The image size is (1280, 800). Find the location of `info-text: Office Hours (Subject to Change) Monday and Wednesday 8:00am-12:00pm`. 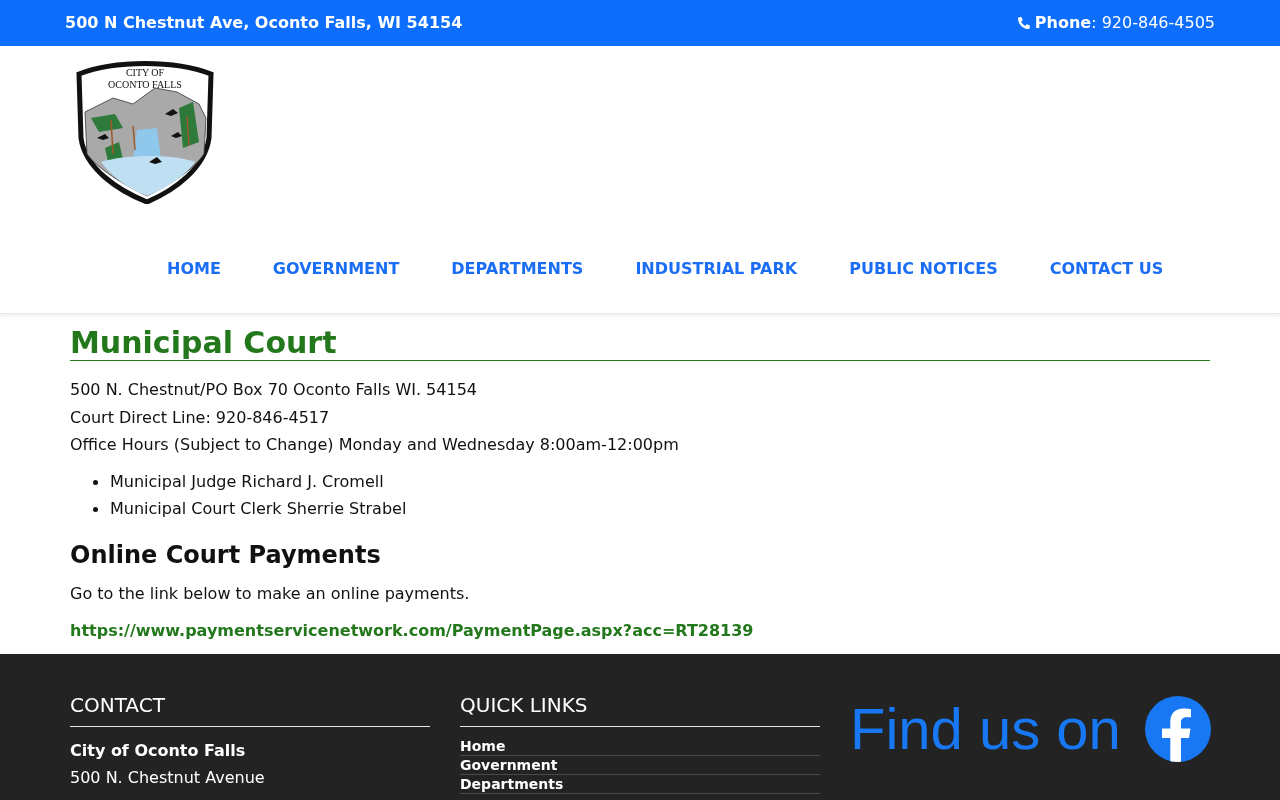

info-text: Office Hours (Subject to Change) Monday and Wednesday 8:00am-12:00pm is located at coordinates (375, 445).